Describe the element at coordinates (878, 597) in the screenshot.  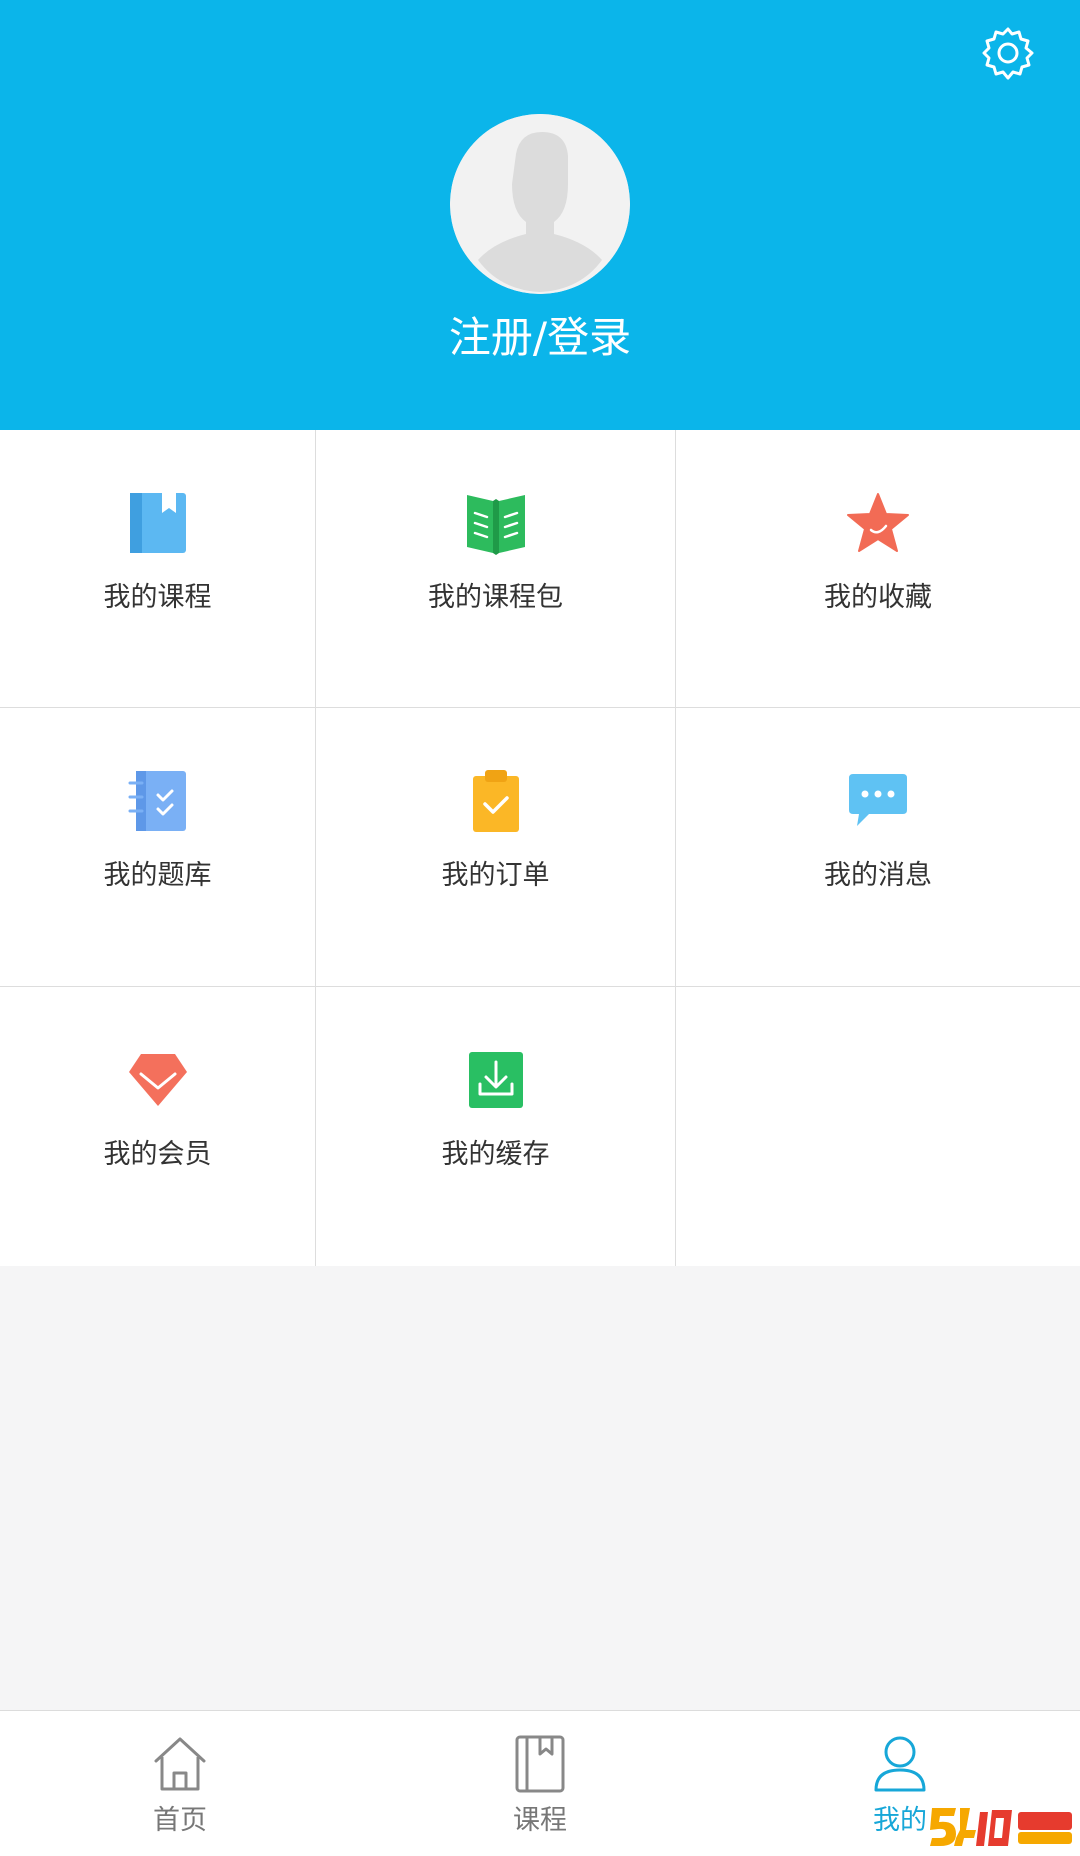
I see `menu-item-label: 我的收藏` at that location.